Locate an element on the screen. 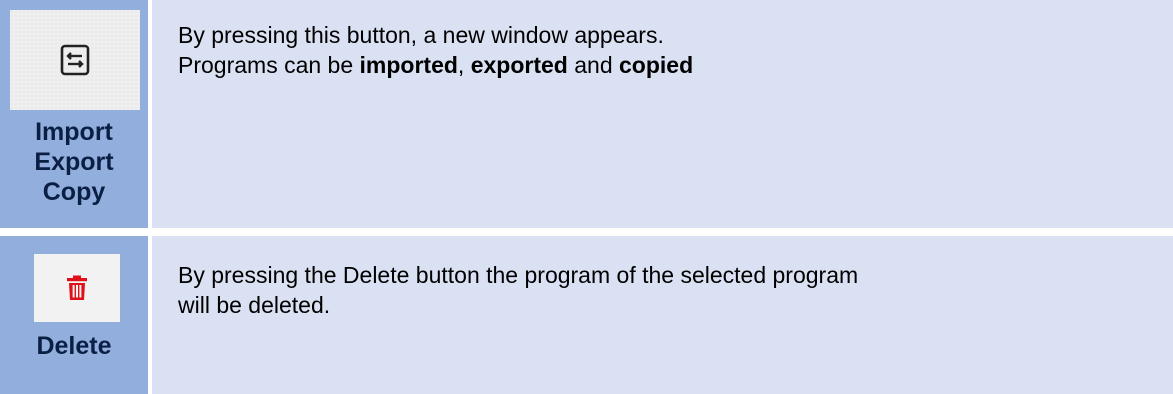 The image size is (1173, 394). import-export-copy-button is located at coordinates (75, 60).